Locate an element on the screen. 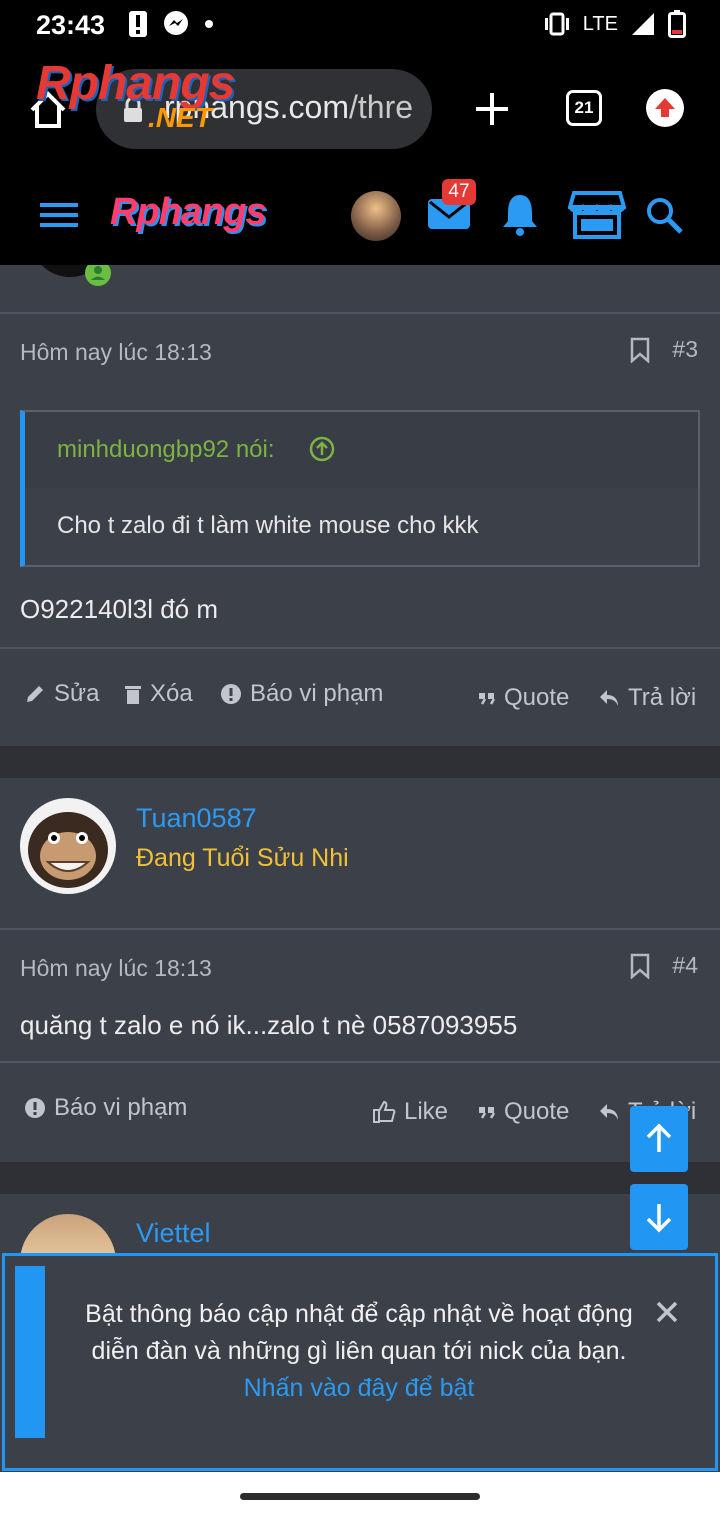 The width and height of the screenshot is (720, 1520). vibrate-icon is located at coordinates (556, 24).